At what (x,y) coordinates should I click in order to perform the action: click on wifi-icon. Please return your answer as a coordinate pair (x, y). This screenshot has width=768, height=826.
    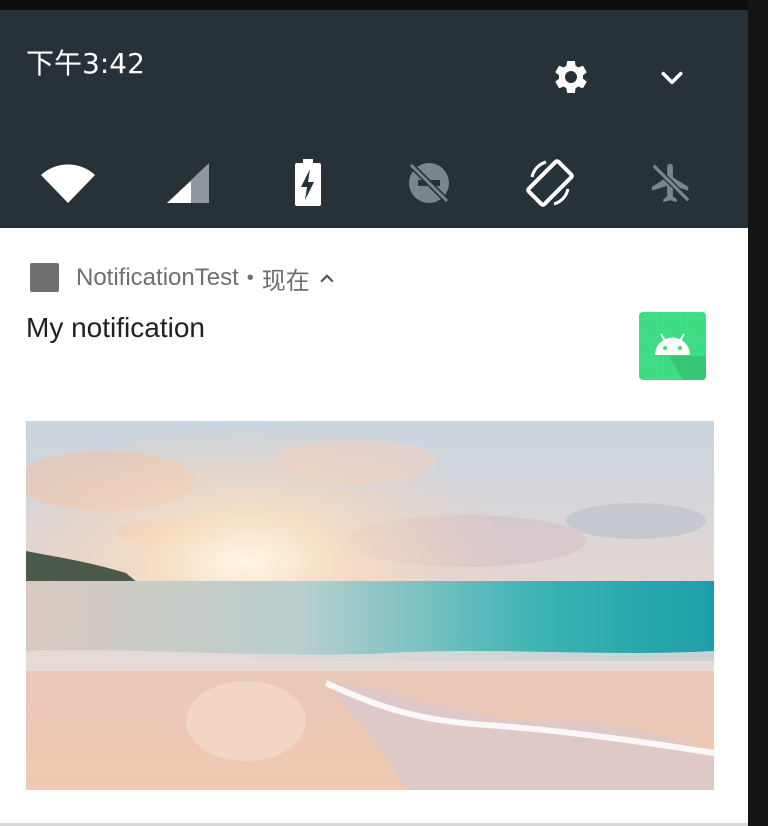
    Looking at the image, I should click on (68, 183).